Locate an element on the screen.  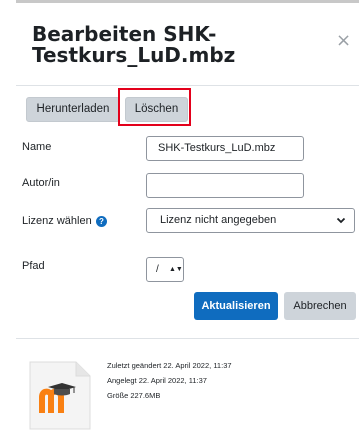
sort-arrows-icon: ▲▼ is located at coordinates (176, 269).